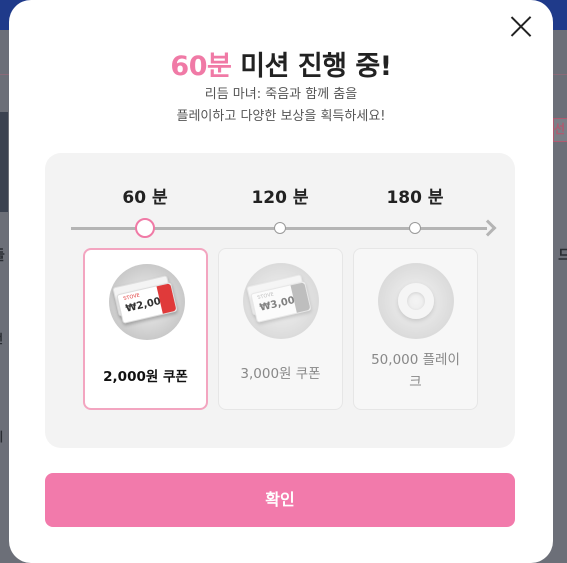 The image size is (567, 563). What do you see at coordinates (145, 377) in the screenshot?
I see `reward-label: 2,000원 쿠폰` at bounding box center [145, 377].